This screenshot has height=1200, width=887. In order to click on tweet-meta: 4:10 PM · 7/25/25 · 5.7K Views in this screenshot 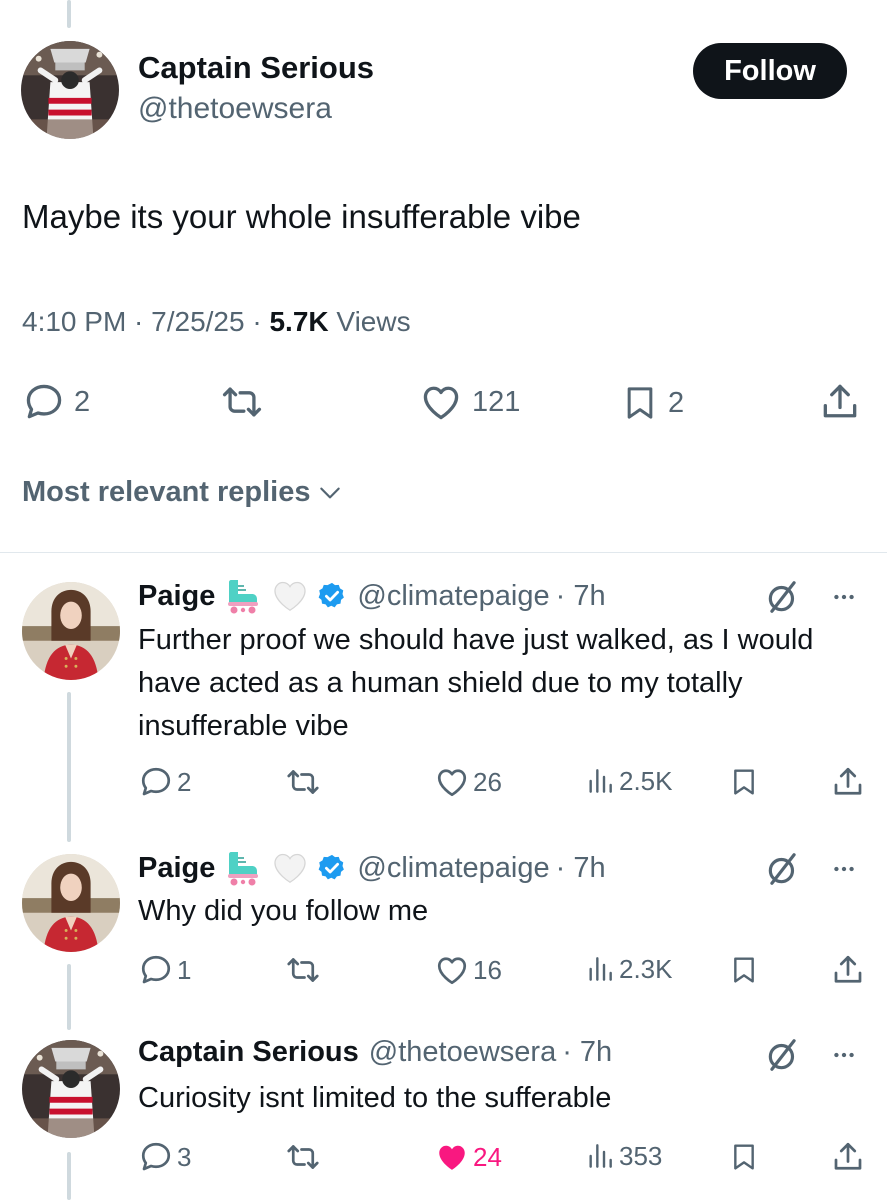, I will do `click(216, 322)`.